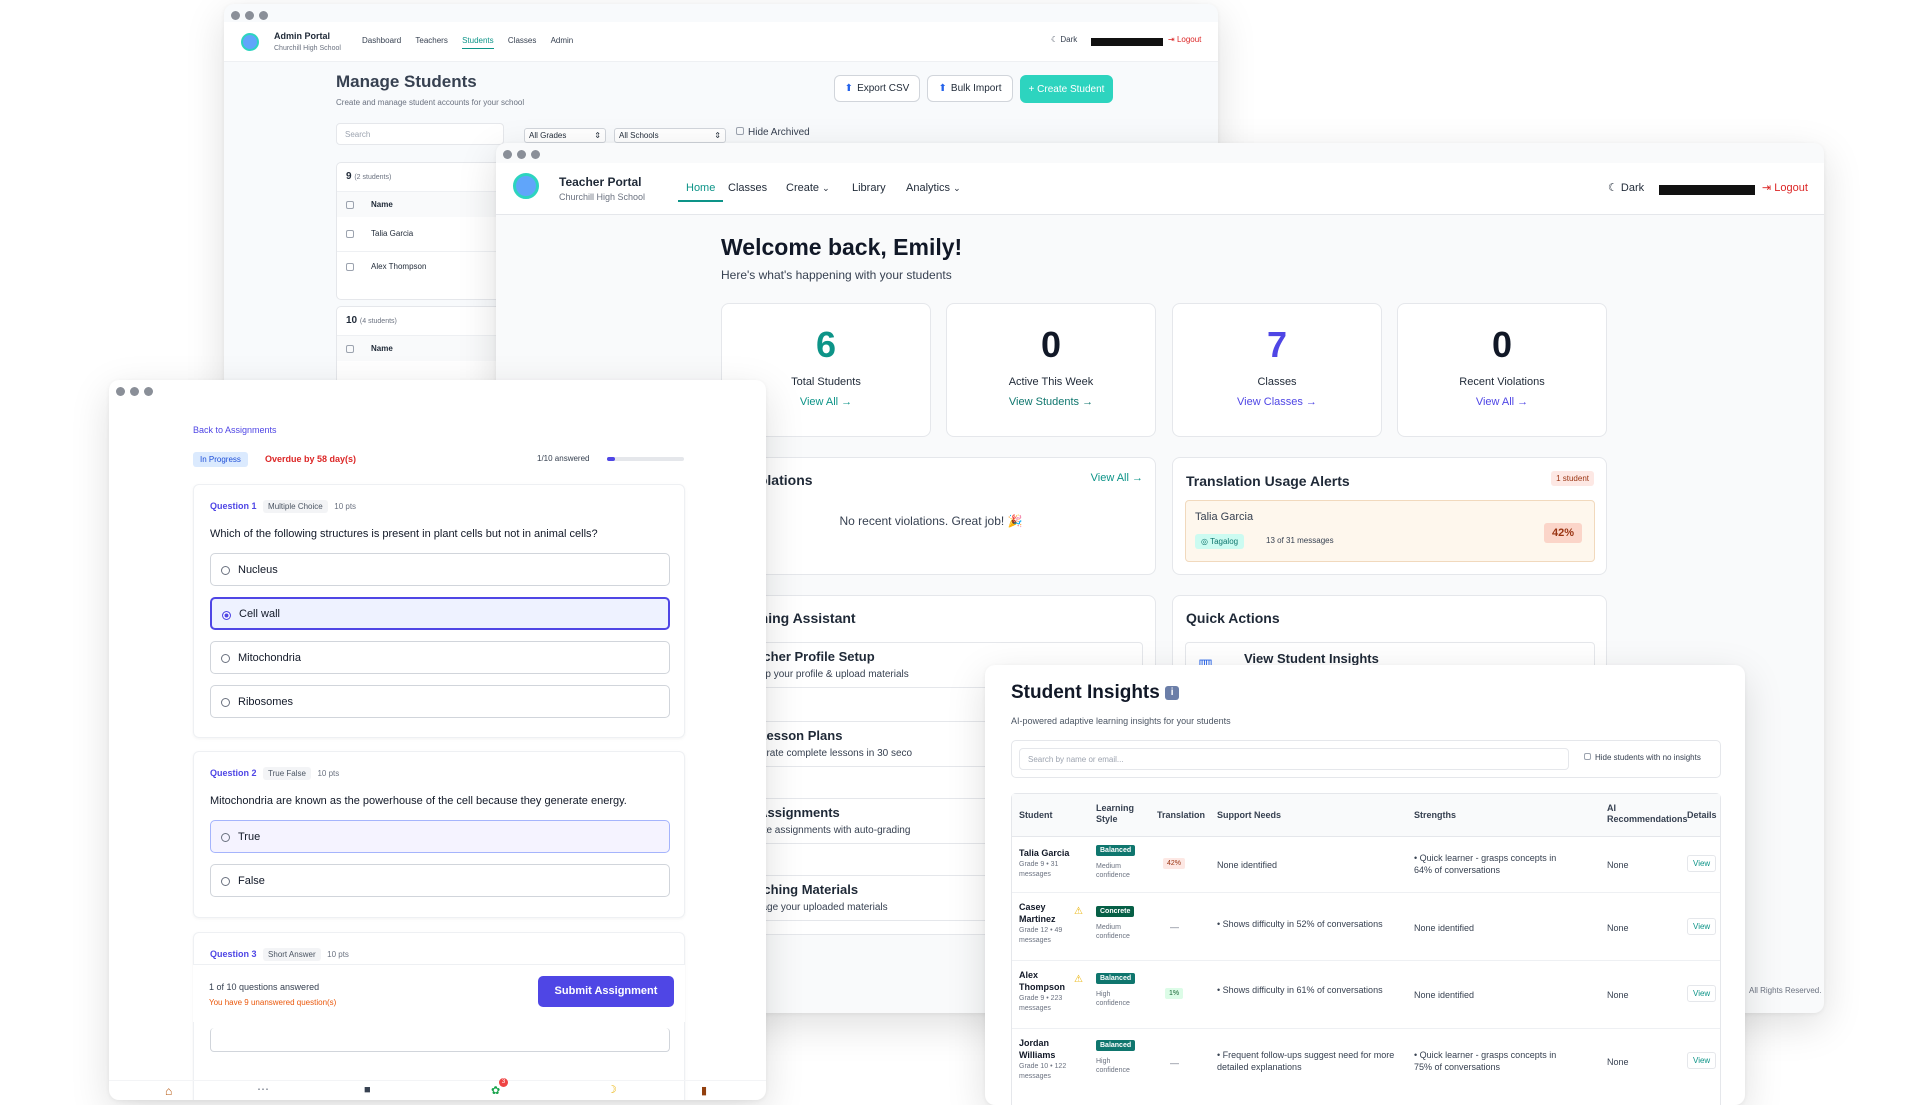  What do you see at coordinates (382, 204) in the screenshot?
I see `name-header: Name` at bounding box center [382, 204].